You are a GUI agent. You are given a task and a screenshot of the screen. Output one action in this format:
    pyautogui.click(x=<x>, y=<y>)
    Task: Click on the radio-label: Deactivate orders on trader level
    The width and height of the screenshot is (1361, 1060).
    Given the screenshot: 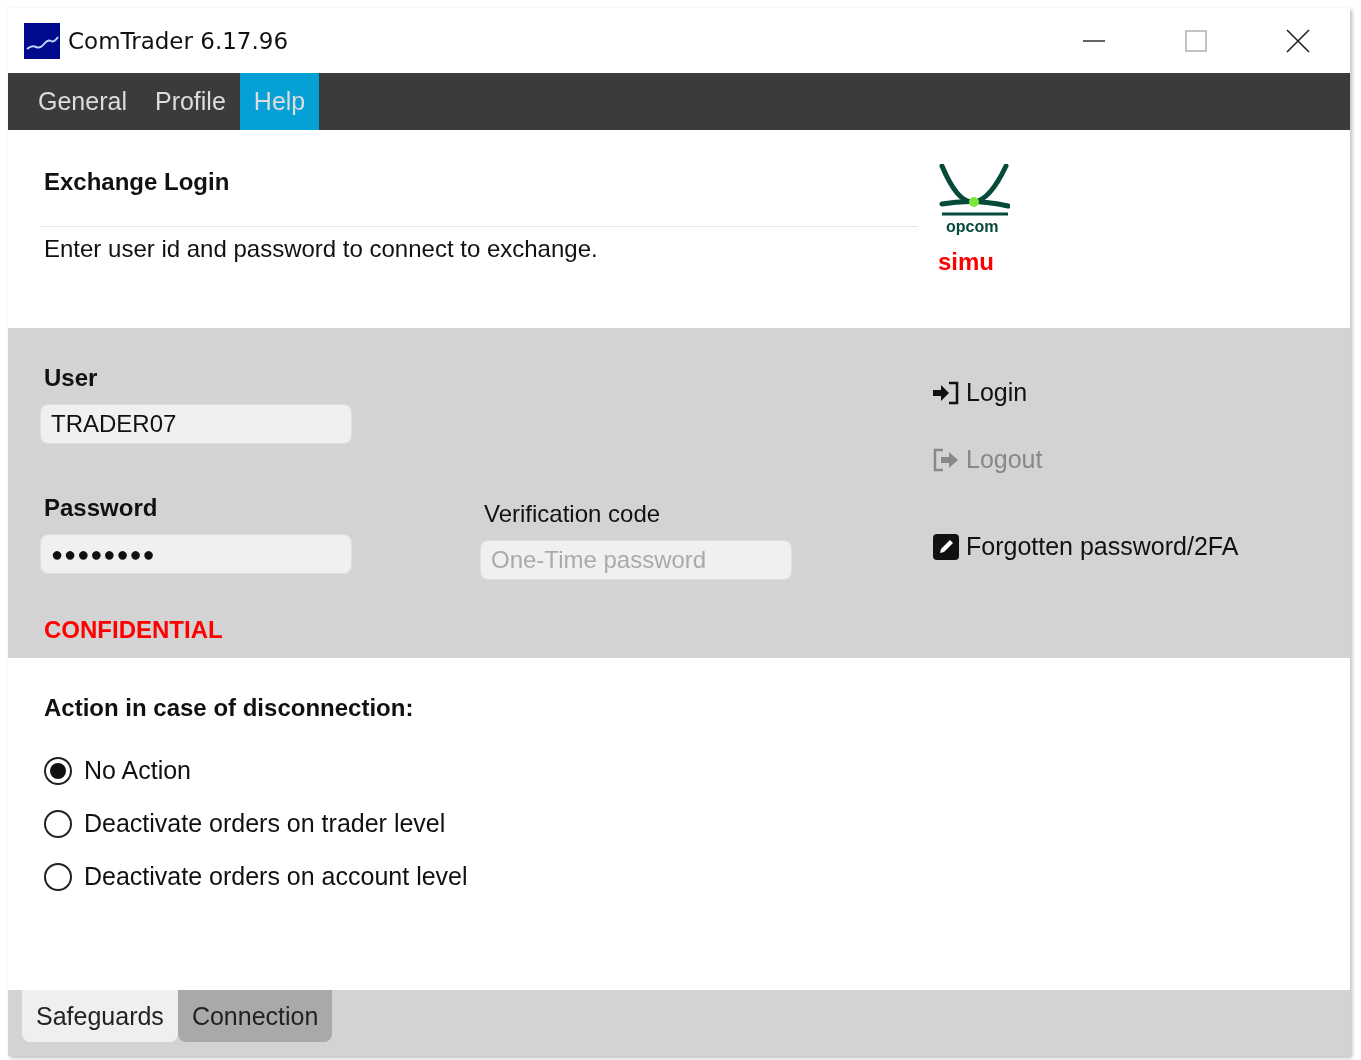 What is the action you would take?
    pyautogui.click(x=265, y=823)
    